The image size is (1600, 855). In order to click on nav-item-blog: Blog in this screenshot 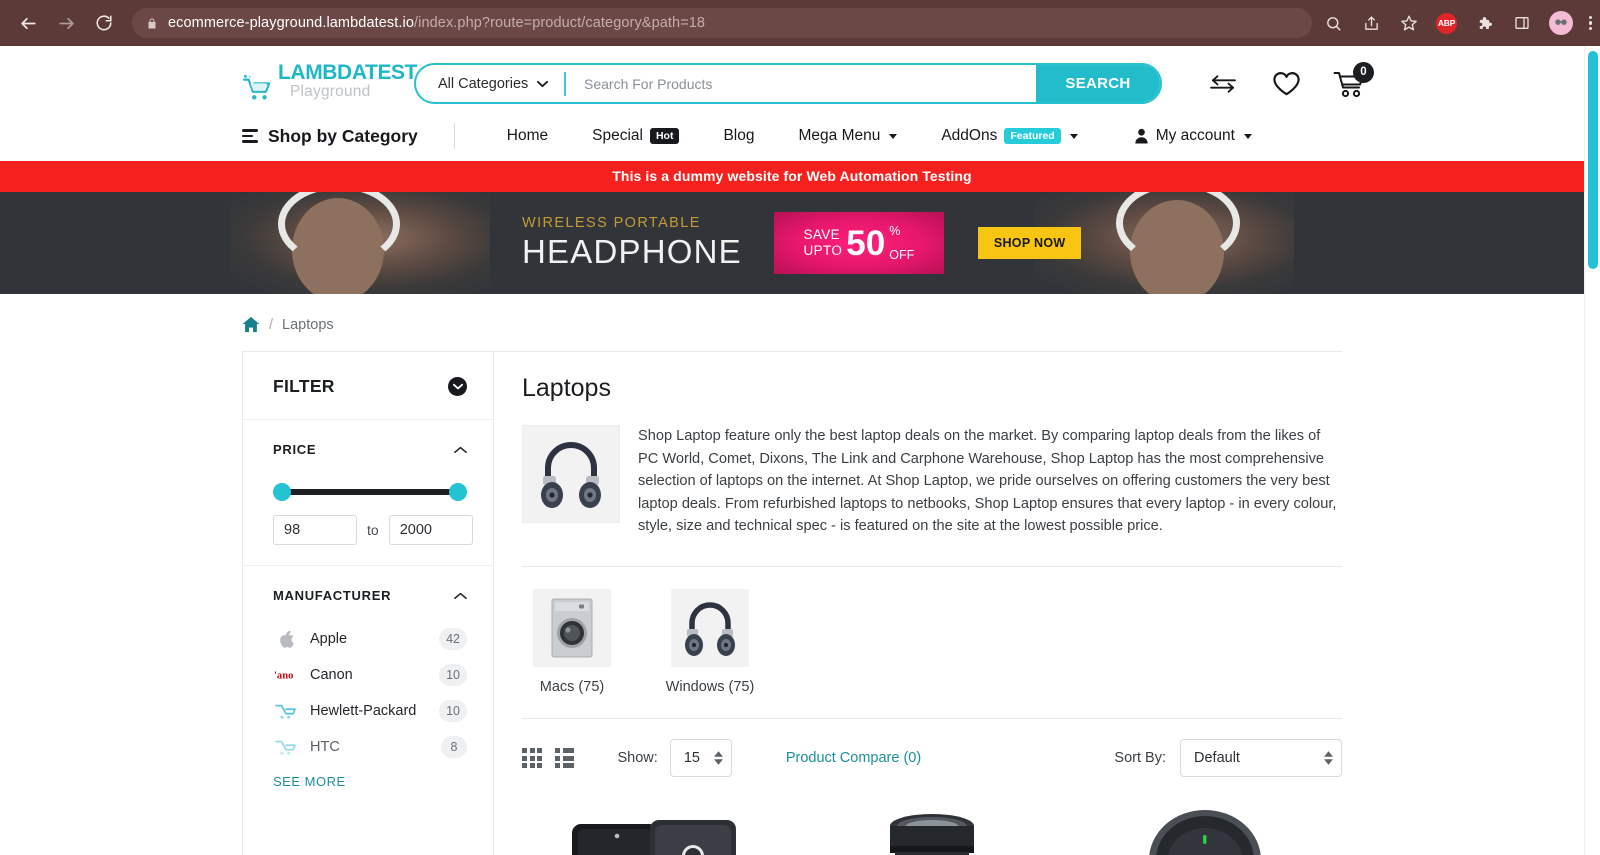, I will do `click(738, 136)`.